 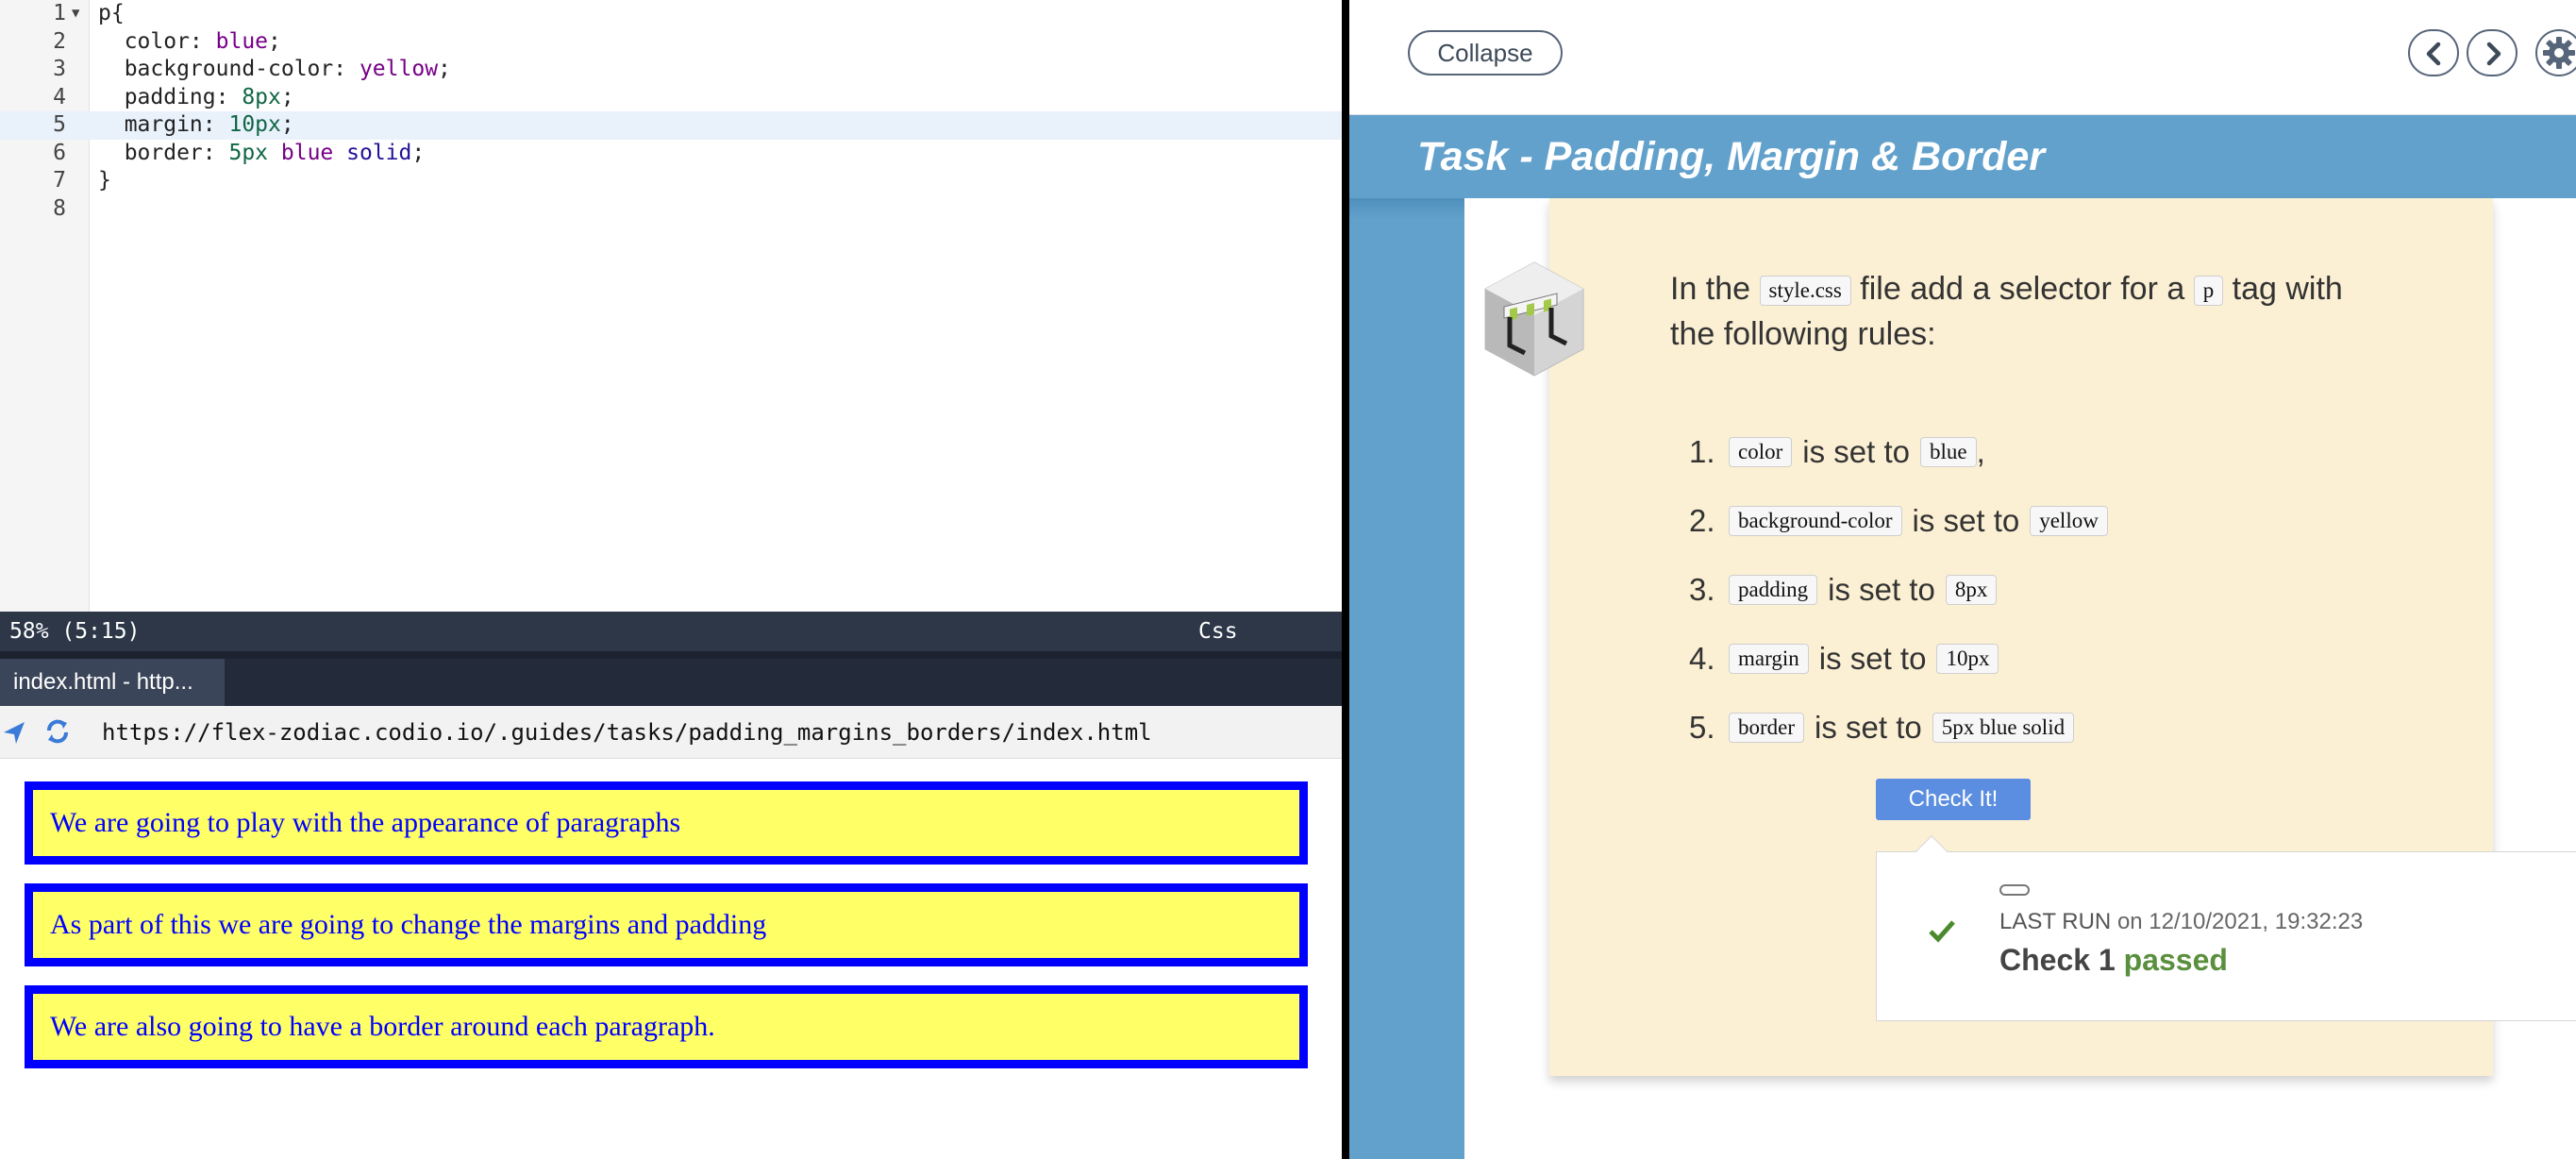 I want to click on code-token: 10px, so click(x=254, y=124).